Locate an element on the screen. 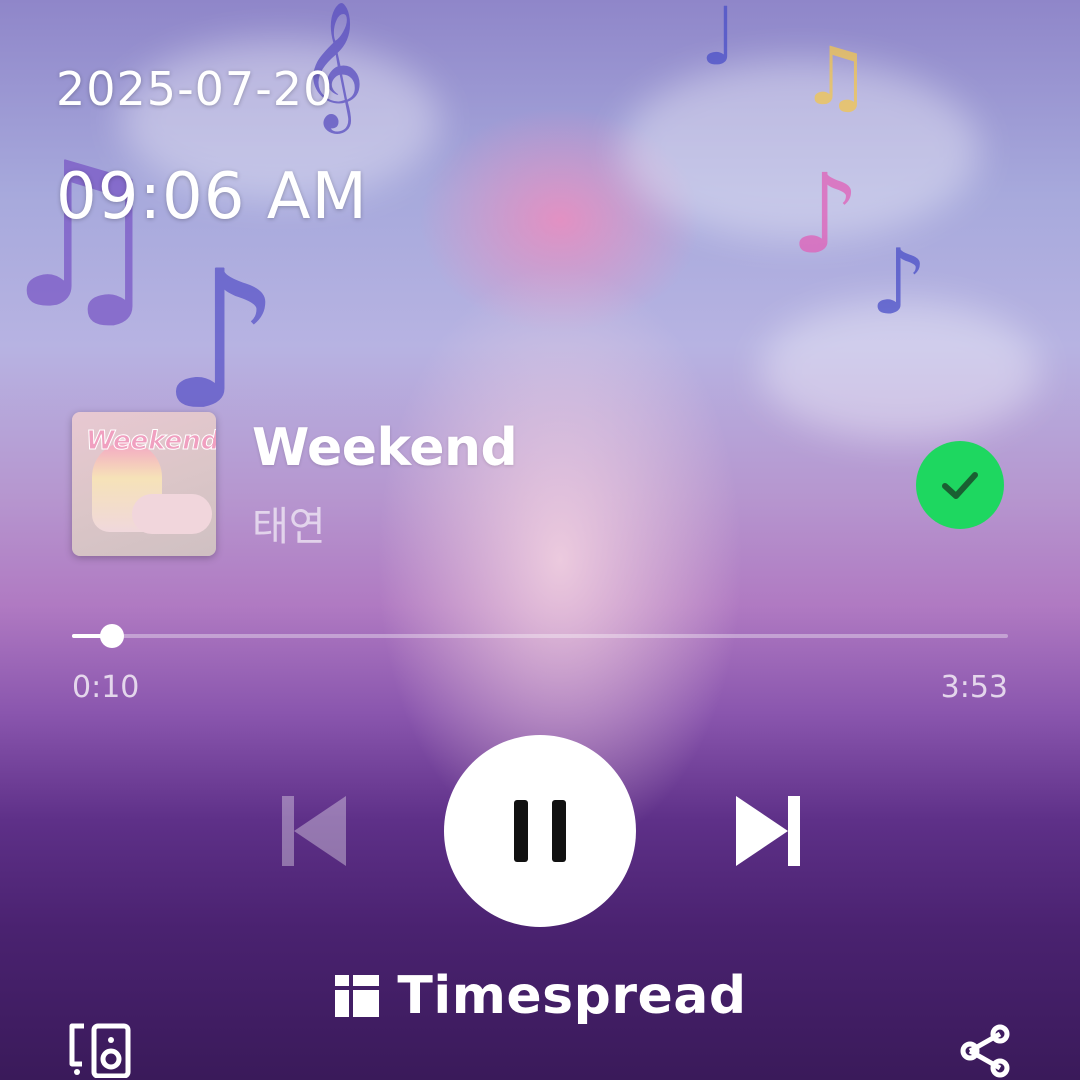  previous-button is located at coordinates (315, 831).